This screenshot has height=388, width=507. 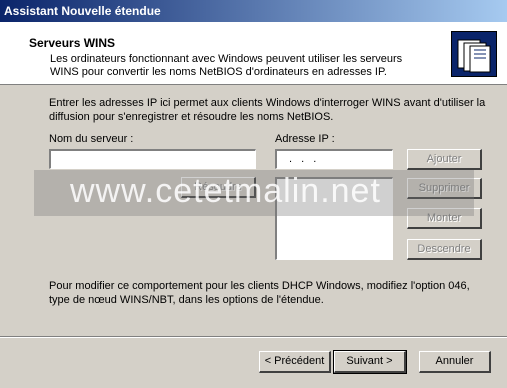 I want to click on move-down-button: Descendre, so click(x=444, y=249).